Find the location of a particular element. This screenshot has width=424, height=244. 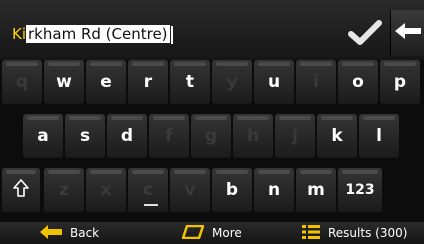

results-button: Results (300) is located at coordinates (354, 233).